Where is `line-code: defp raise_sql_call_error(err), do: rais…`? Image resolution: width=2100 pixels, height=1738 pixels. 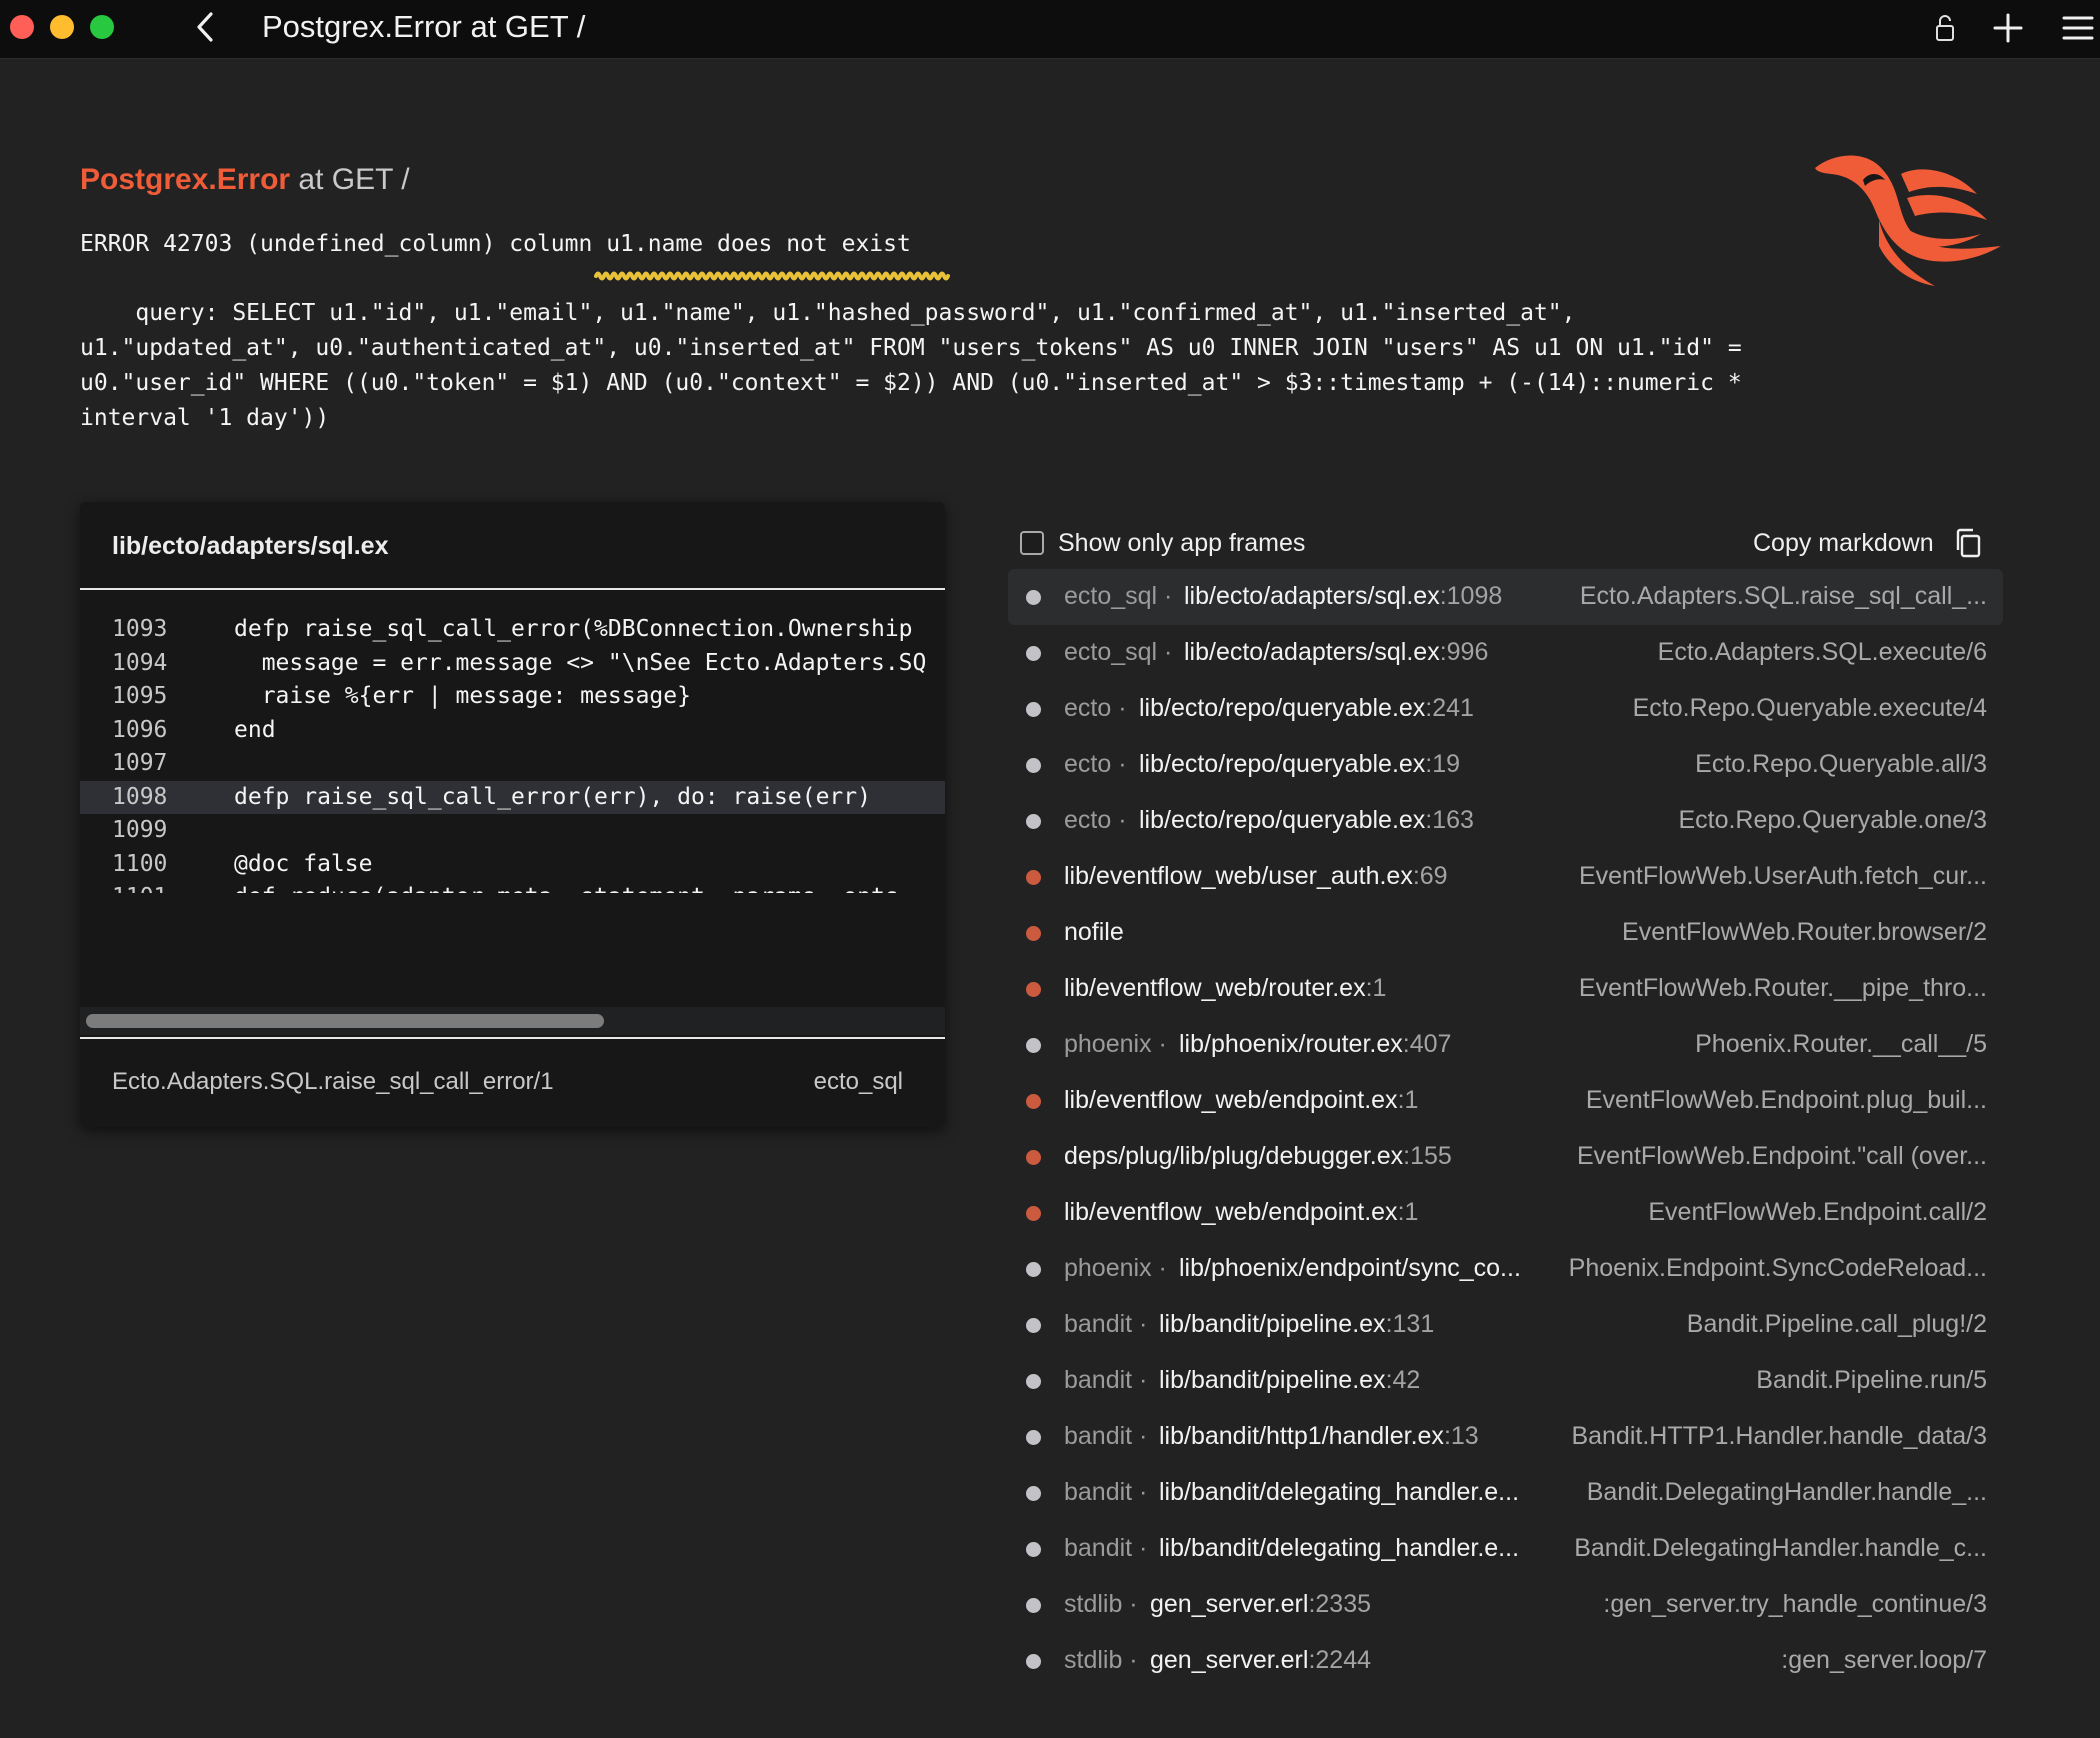
line-code: defp raise_sql_call_error(err), do: rais… is located at coordinates (552, 796).